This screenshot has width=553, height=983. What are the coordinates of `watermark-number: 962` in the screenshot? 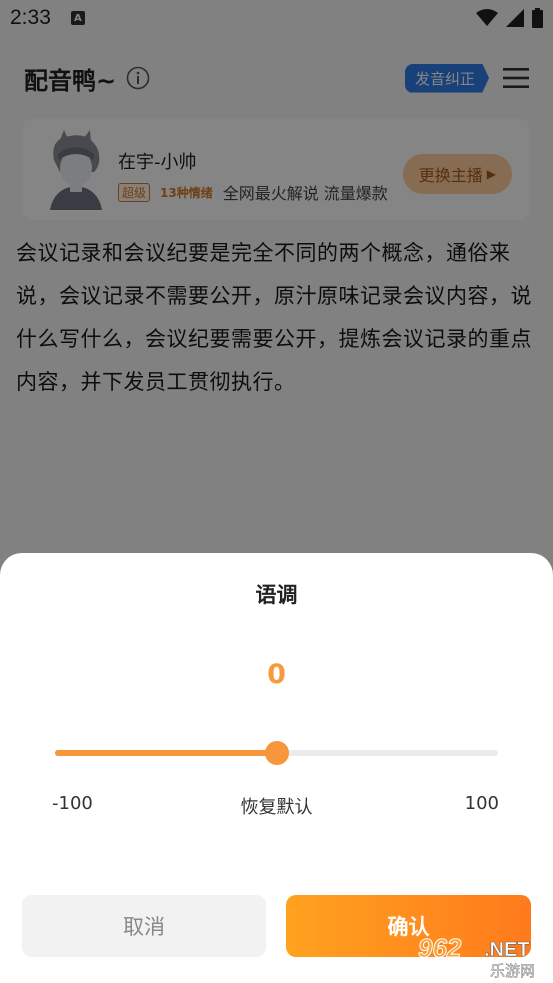 It's located at (440, 948).